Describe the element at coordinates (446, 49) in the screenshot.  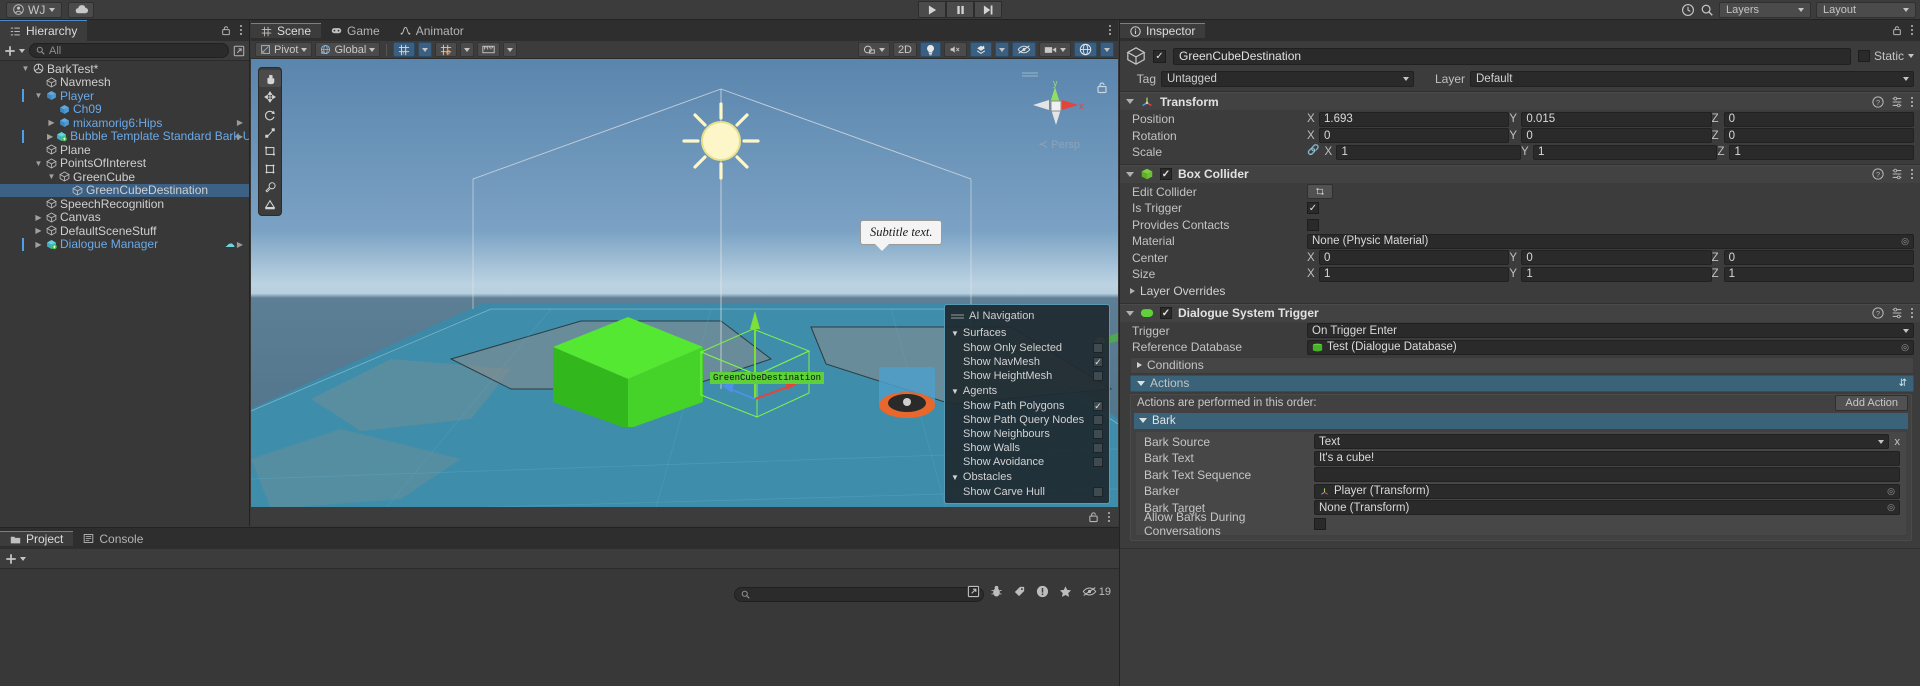
I see `snap-increment-toggle` at that location.